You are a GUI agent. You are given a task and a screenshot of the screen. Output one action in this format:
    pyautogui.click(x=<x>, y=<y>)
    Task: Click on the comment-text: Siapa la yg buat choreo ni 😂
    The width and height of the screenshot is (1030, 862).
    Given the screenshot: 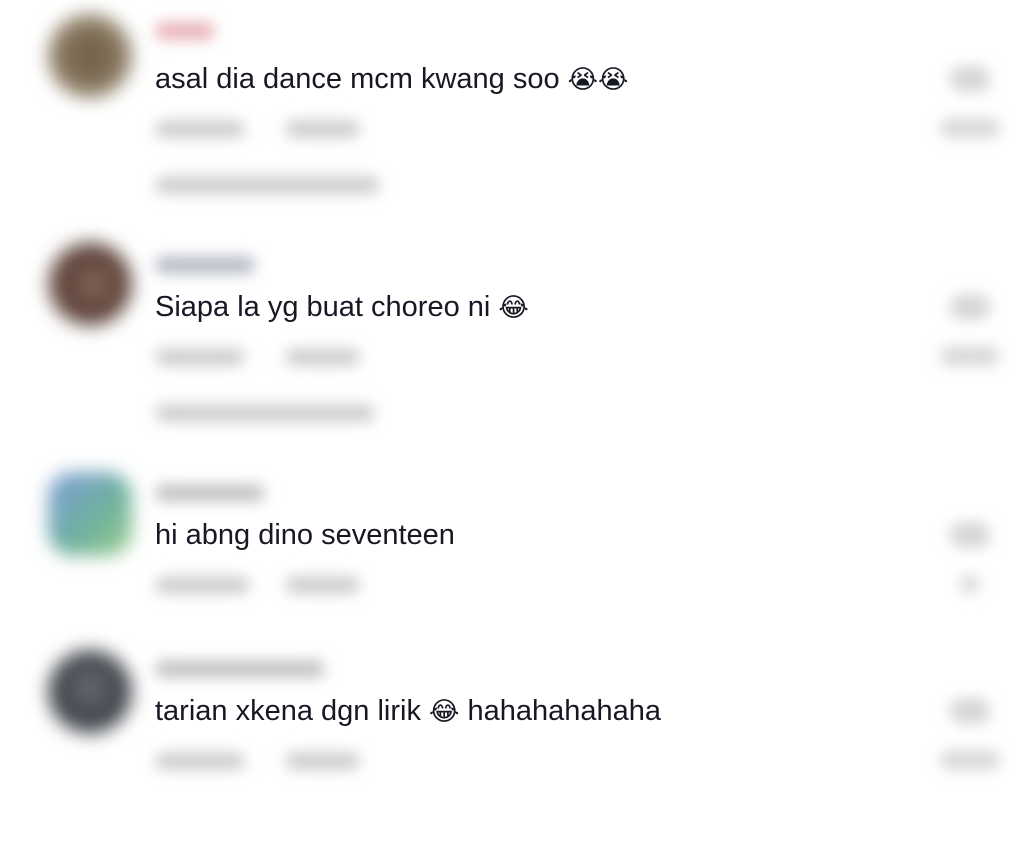 What is the action you would take?
    pyautogui.click(x=345, y=307)
    